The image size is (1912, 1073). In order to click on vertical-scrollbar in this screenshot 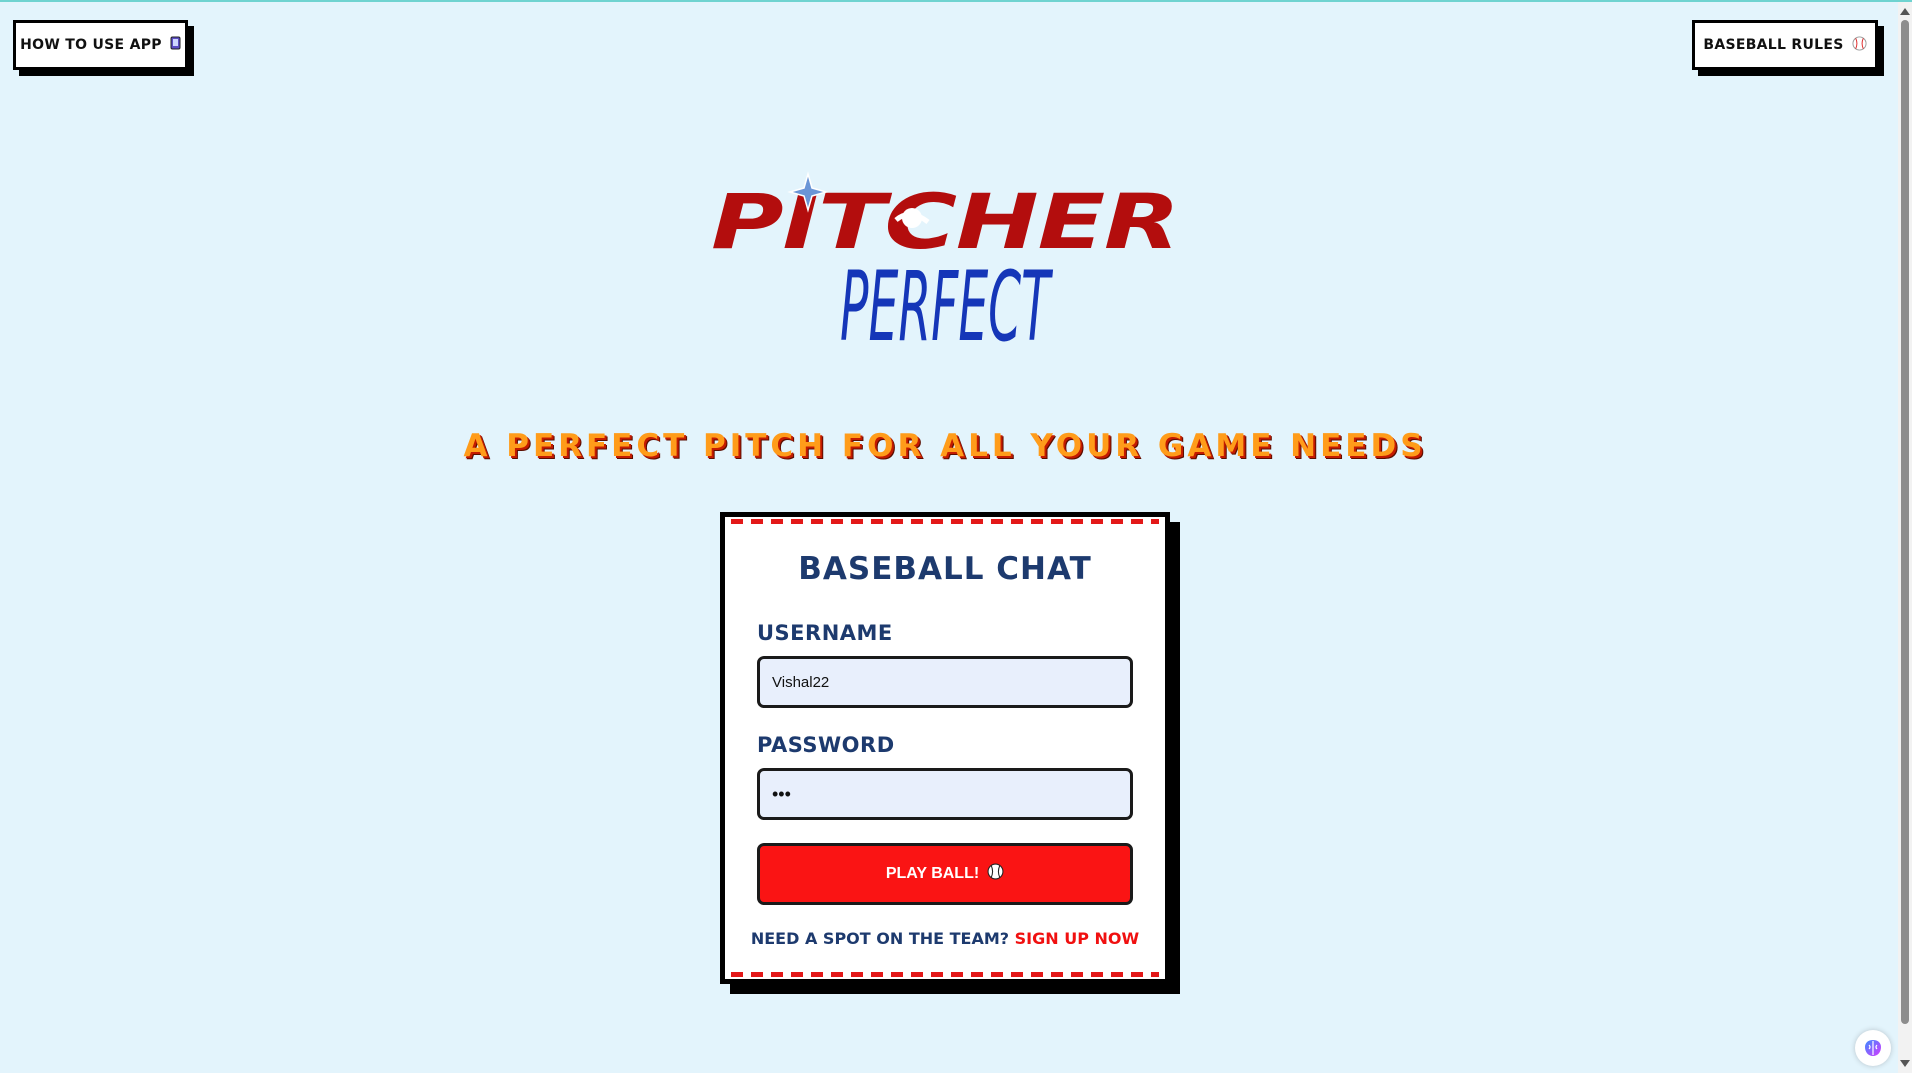, I will do `click(1905, 537)`.